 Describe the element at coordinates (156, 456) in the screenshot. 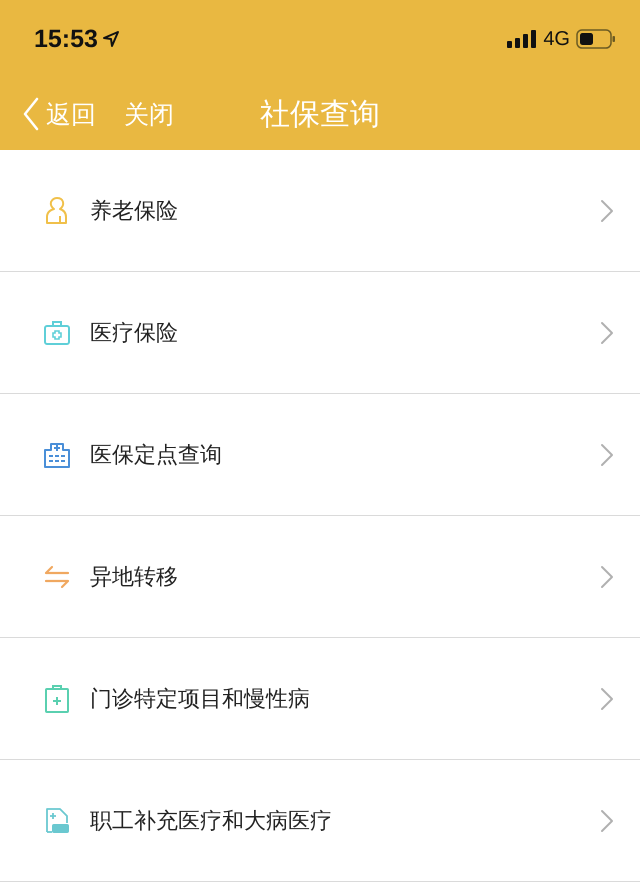

I see `menu-item-label: 医保定点查询` at that location.